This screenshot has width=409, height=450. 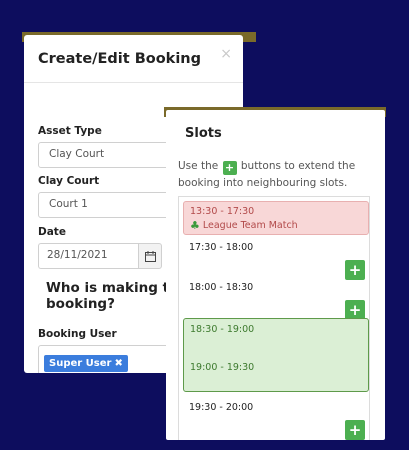 I want to click on date-input: 28/11/2021, so click(x=88, y=256).